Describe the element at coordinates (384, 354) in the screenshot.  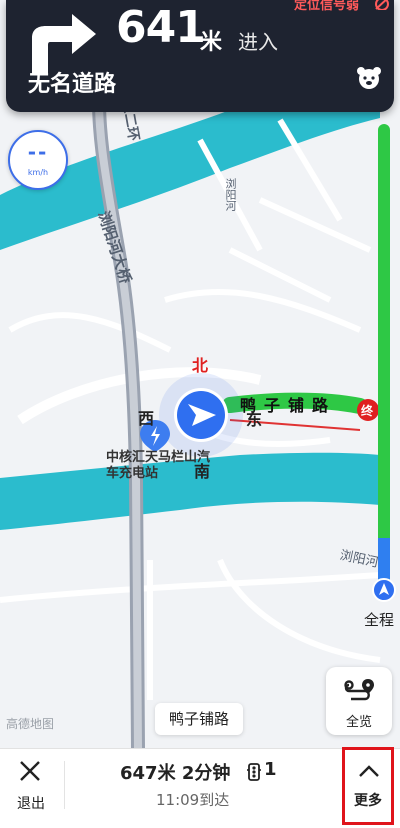
I see `route-progress-bar` at that location.